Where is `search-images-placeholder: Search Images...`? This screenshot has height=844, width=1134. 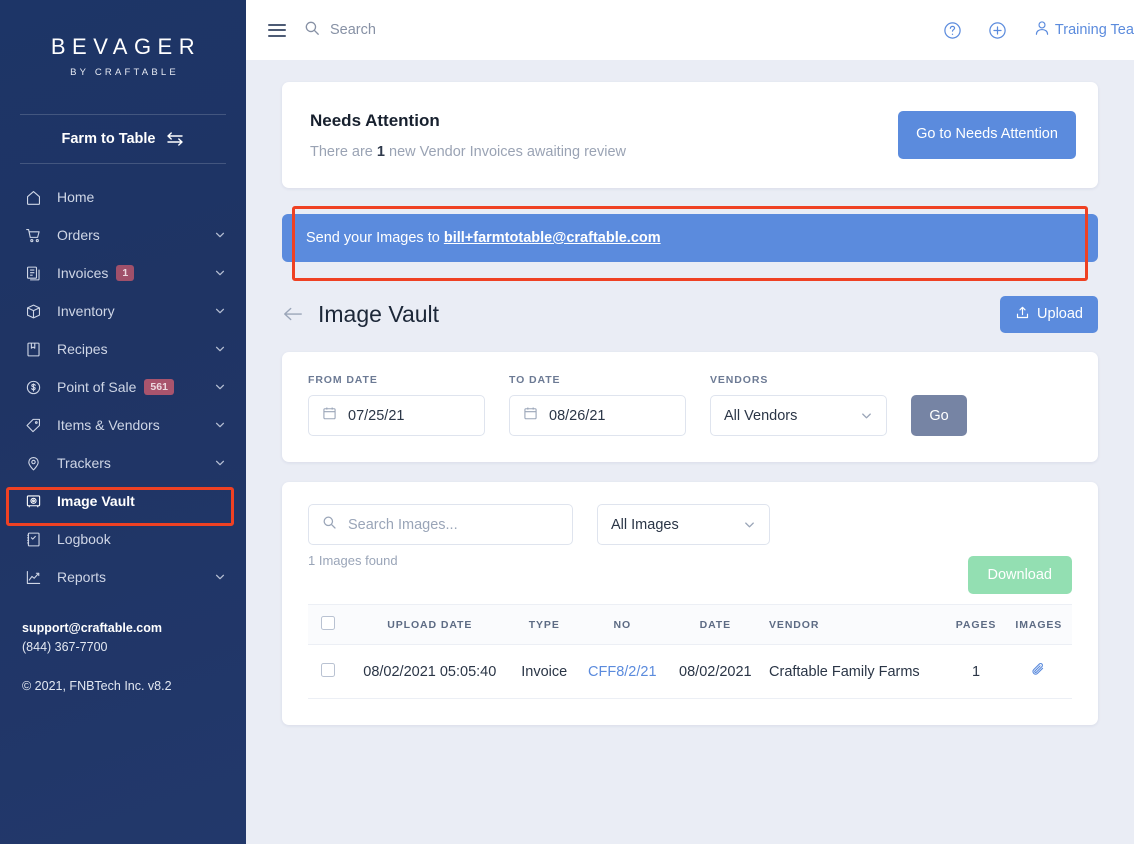
search-images-placeholder: Search Images... is located at coordinates (403, 524).